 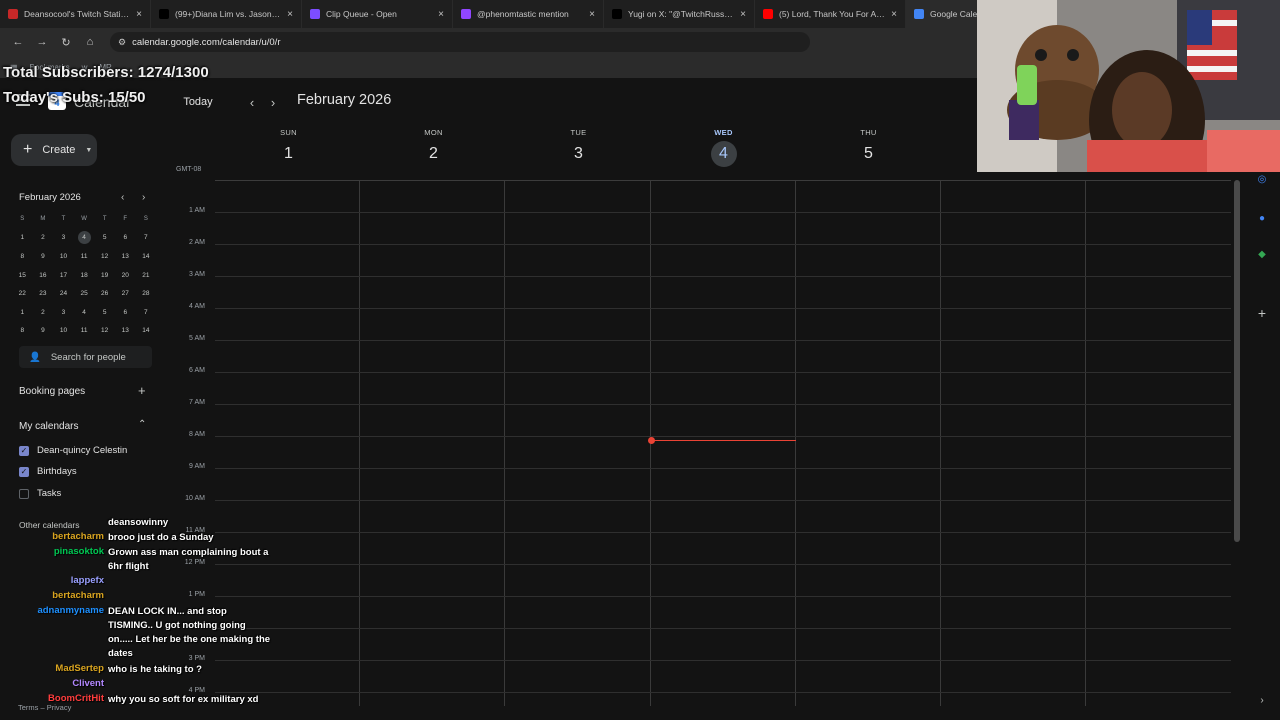 I want to click on home-icon: ⌂, so click(x=90, y=42).